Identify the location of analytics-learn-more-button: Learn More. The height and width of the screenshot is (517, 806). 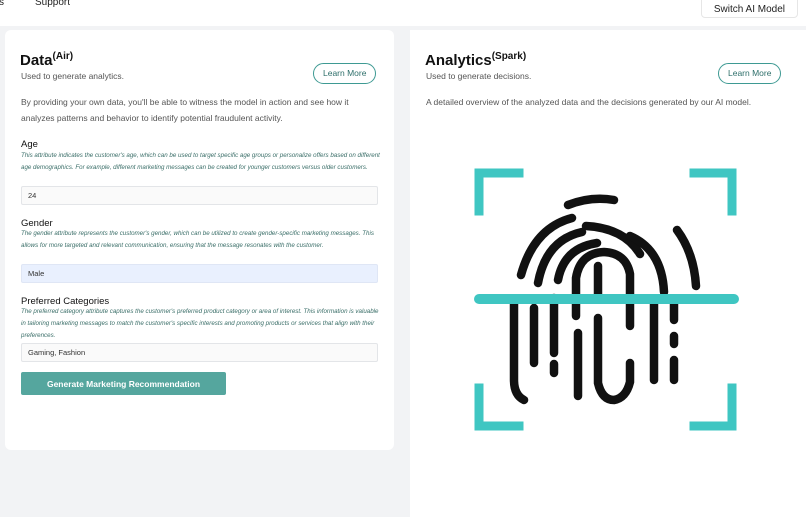
(750, 73).